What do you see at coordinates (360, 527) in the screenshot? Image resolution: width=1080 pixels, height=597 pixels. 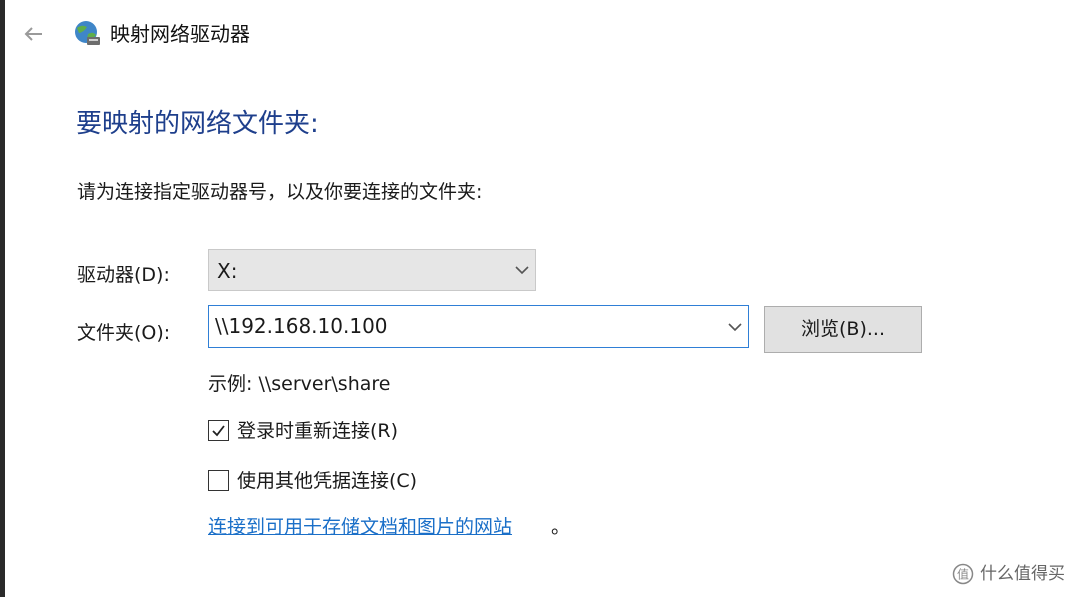 I see `connect-website-link: 连接到可用于存储文档和图片的网站` at bounding box center [360, 527].